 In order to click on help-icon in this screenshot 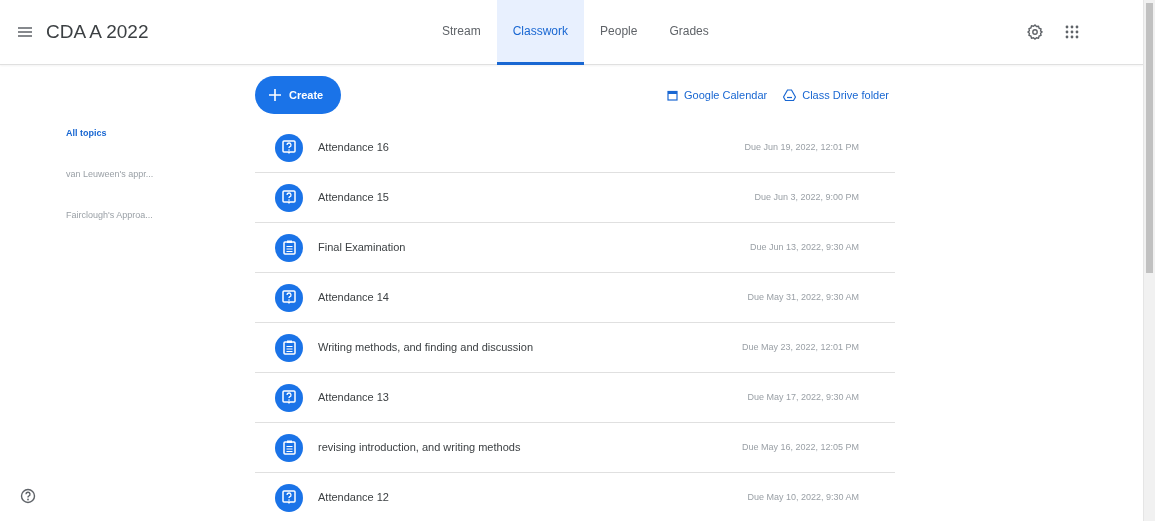, I will do `click(28, 496)`.